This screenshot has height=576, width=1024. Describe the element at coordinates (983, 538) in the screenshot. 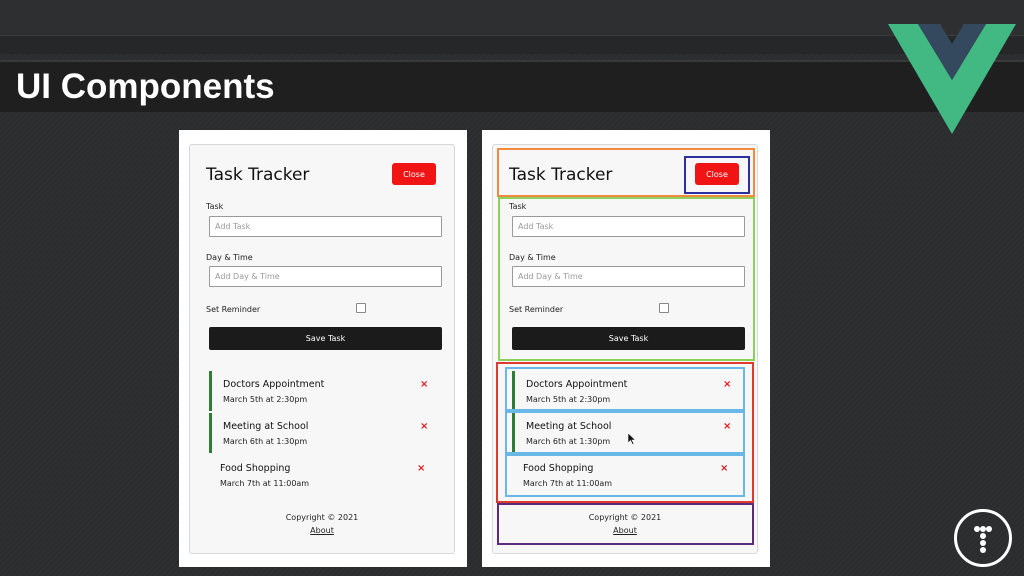

I see `t-logo-icon` at that location.